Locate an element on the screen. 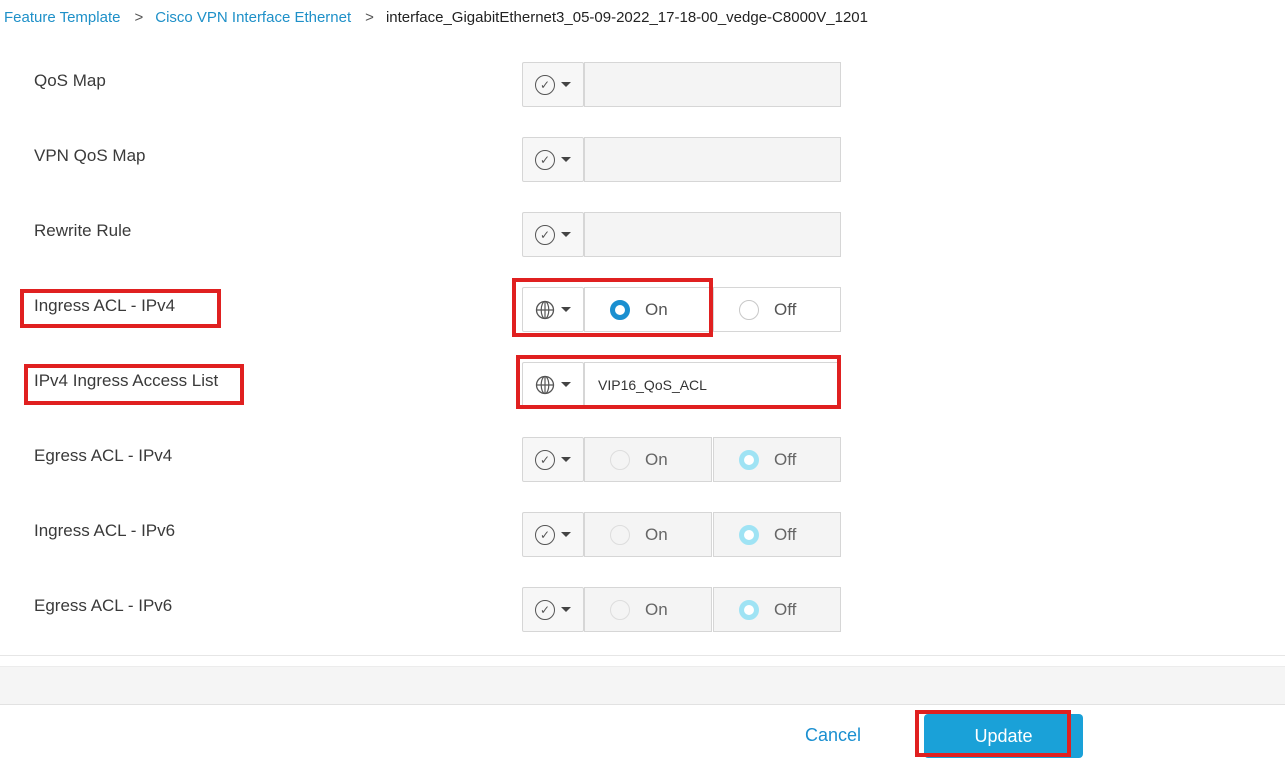 Image resolution: width=1285 pixels, height=763 pixels. ingress-acl-ipv6-scope-dropdown: ✓ is located at coordinates (553, 534).